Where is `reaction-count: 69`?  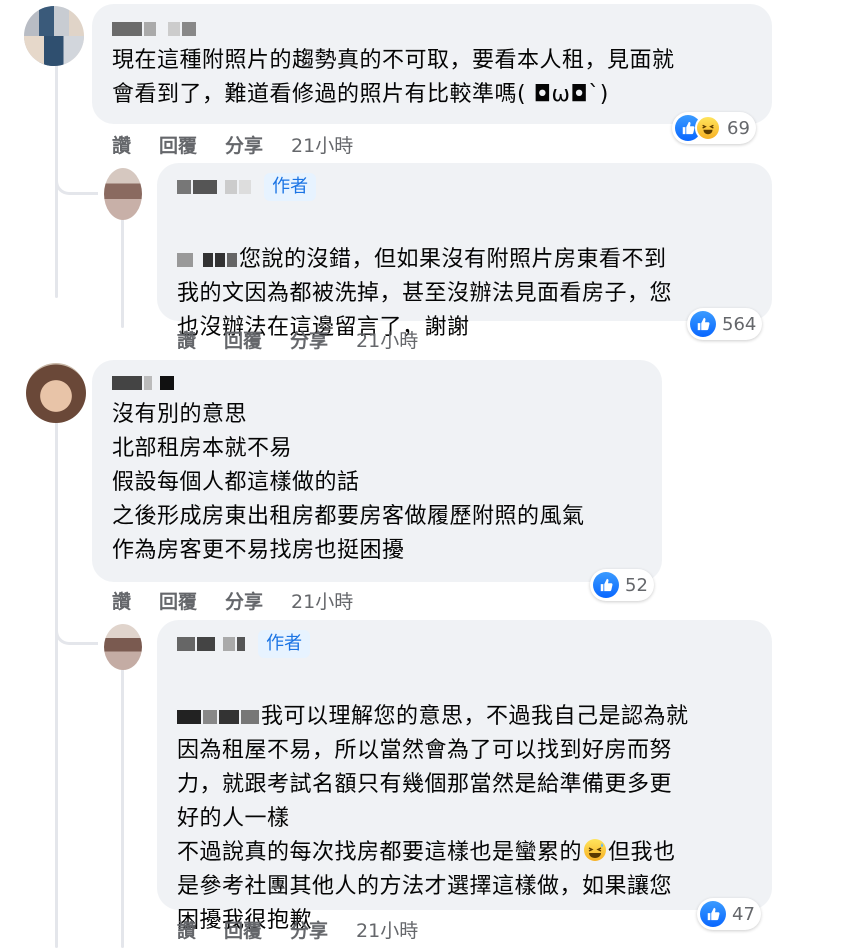
reaction-count: 69 is located at coordinates (738, 128).